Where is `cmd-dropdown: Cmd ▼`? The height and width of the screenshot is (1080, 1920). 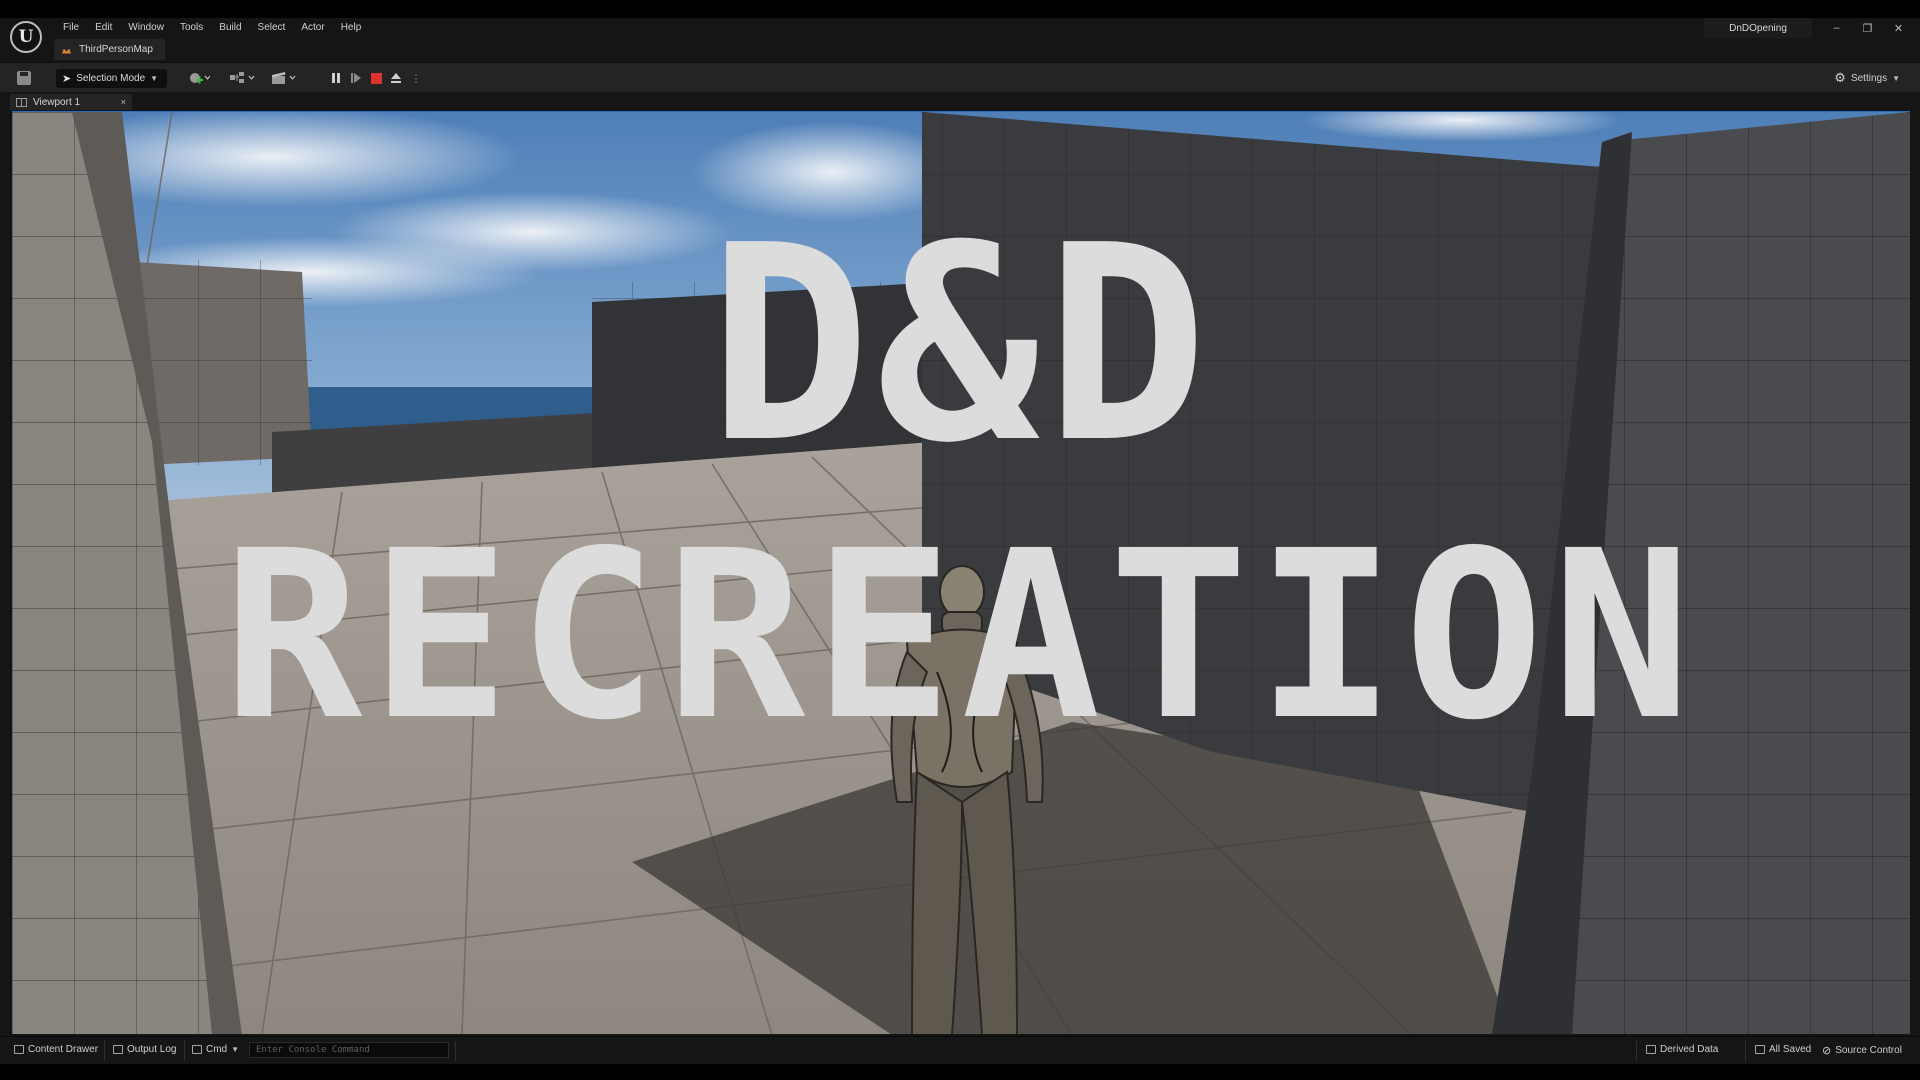
cmd-dropdown: Cmd ▼ is located at coordinates (215, 1049).